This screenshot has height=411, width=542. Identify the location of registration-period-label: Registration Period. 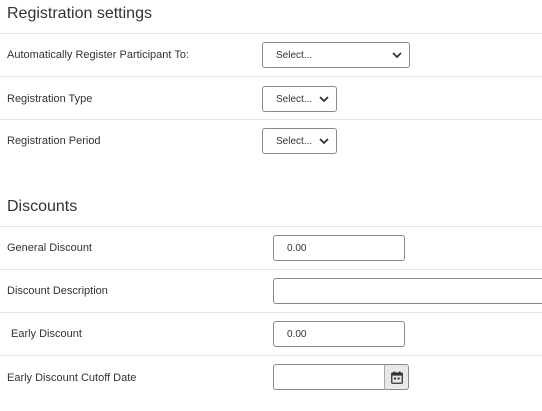
(54, 141).